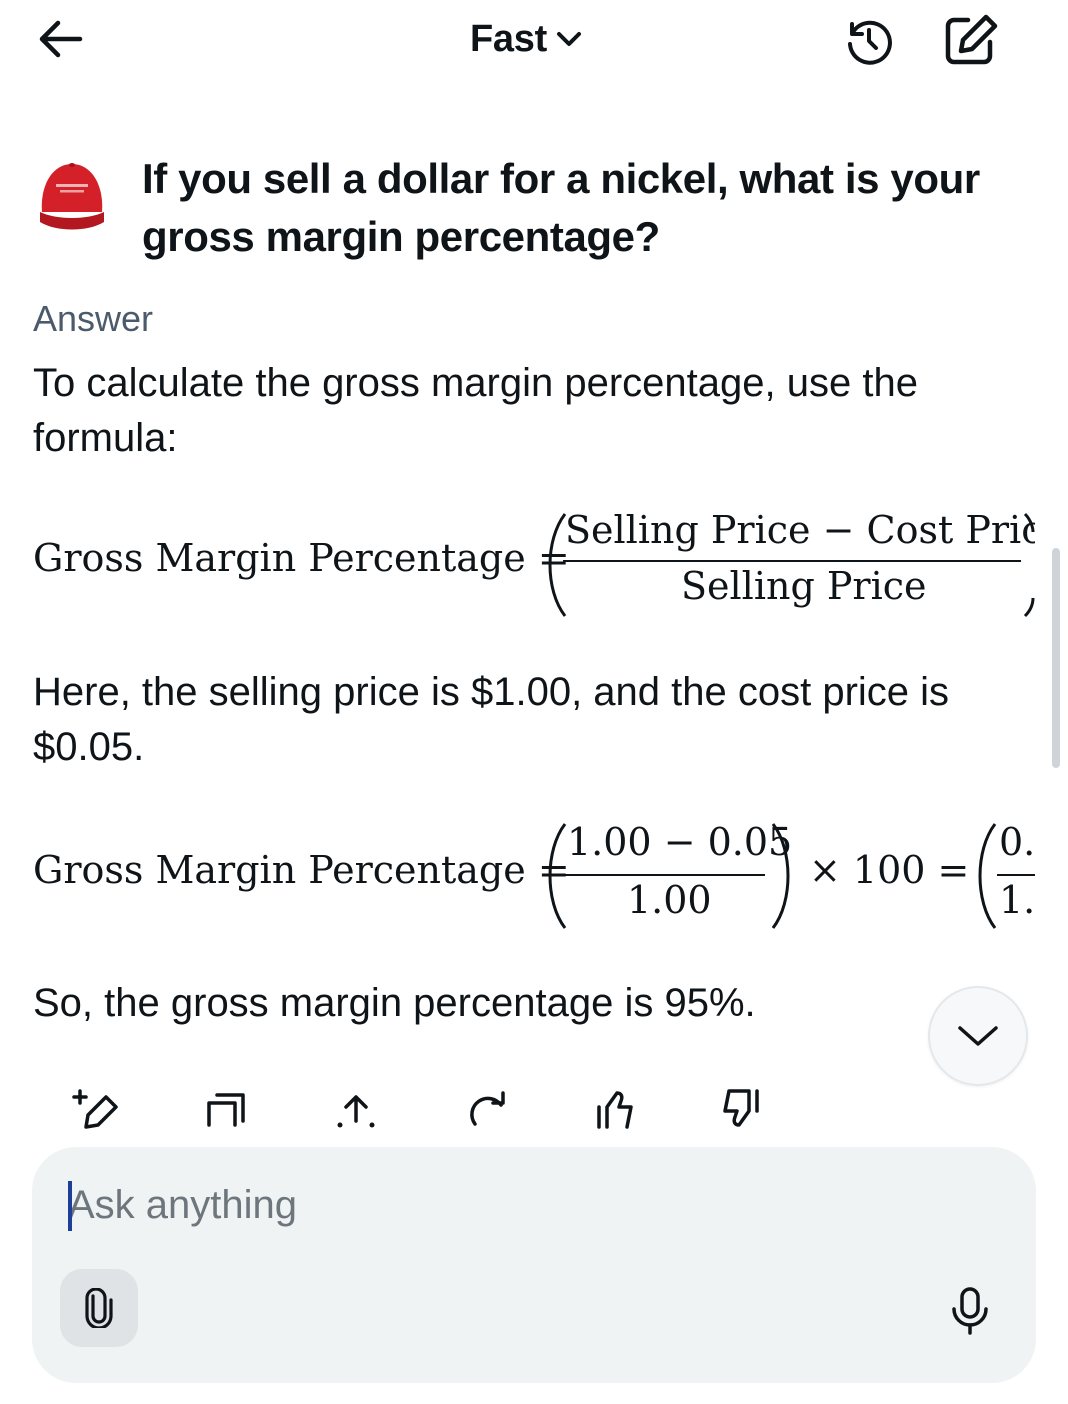 The height and width of the screenshot is (1404, 1068). What do you see at coordinates (70, 1206) in the screenshot?
I see `text-caret` at bounding box center [70, 1206].